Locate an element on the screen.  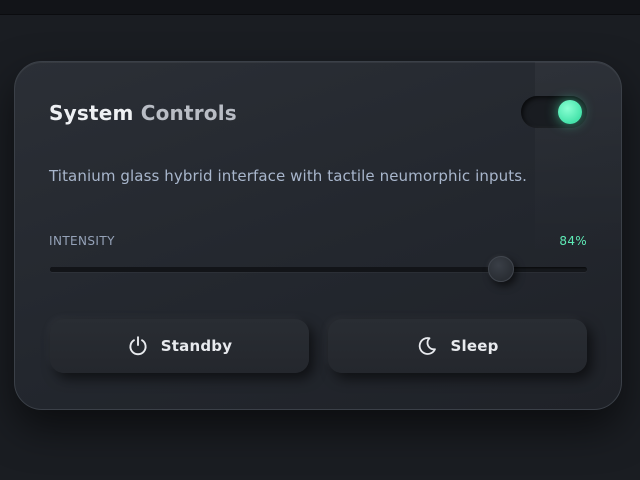
sleep-button-label: Sleep is located at coordinates (474, 346).